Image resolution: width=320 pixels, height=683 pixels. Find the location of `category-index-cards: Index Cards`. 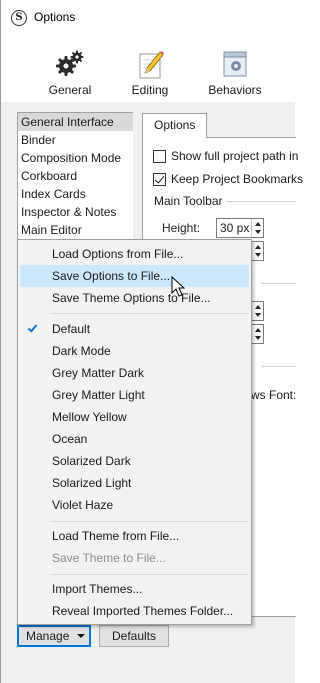

category-index-cards: Index Cards is located at coordinates (75, 194).